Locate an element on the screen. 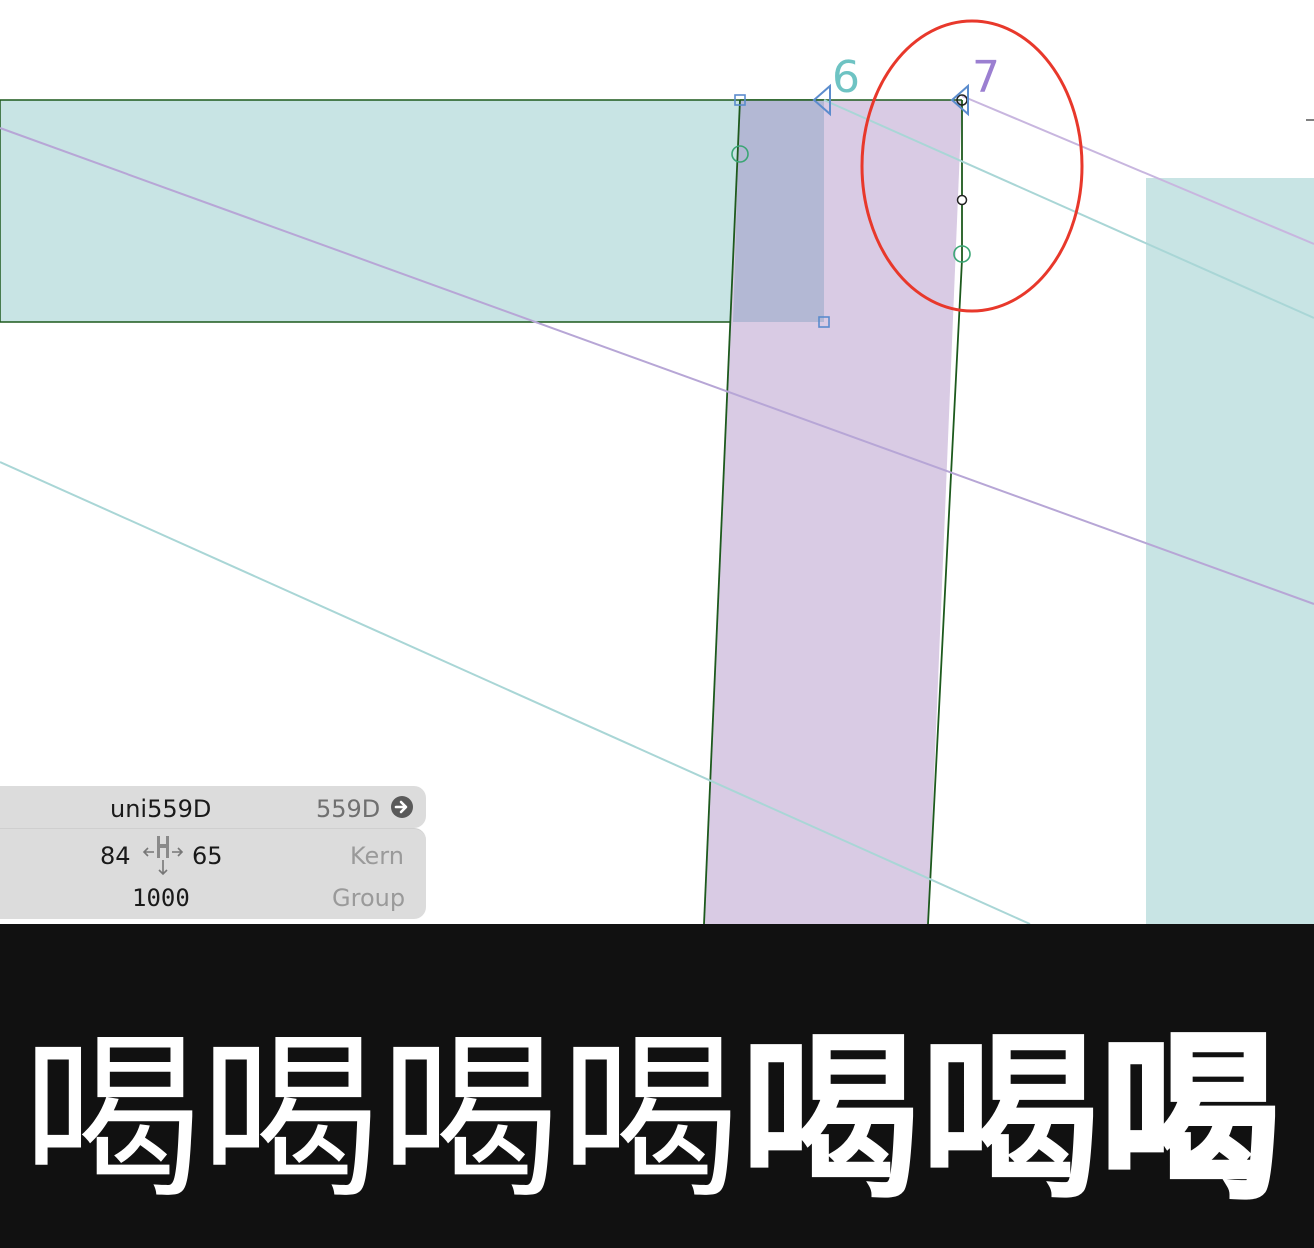  glyph-width: 1000 is located at coordinates (161, 898).